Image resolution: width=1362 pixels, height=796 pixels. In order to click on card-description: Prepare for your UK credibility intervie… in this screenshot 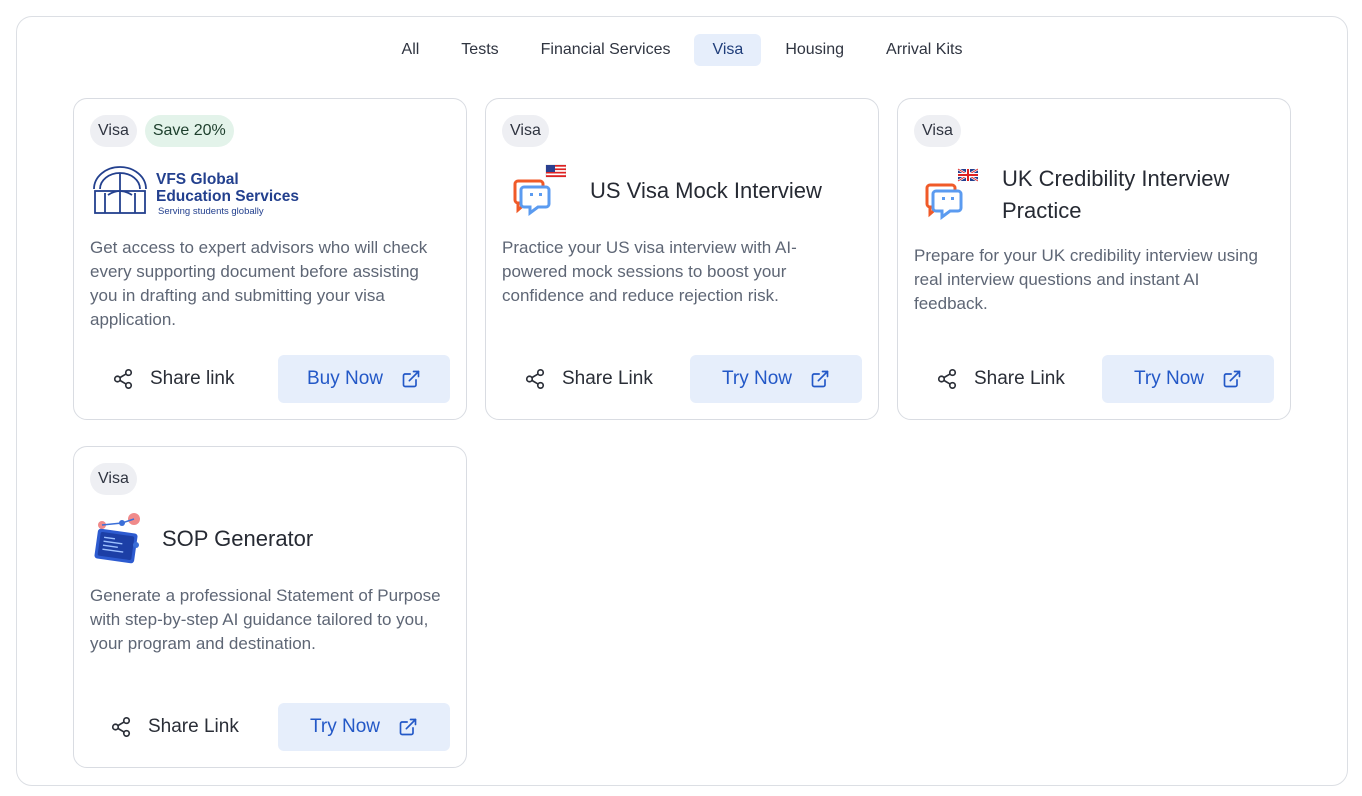, I will do `click(1086, 279)`.